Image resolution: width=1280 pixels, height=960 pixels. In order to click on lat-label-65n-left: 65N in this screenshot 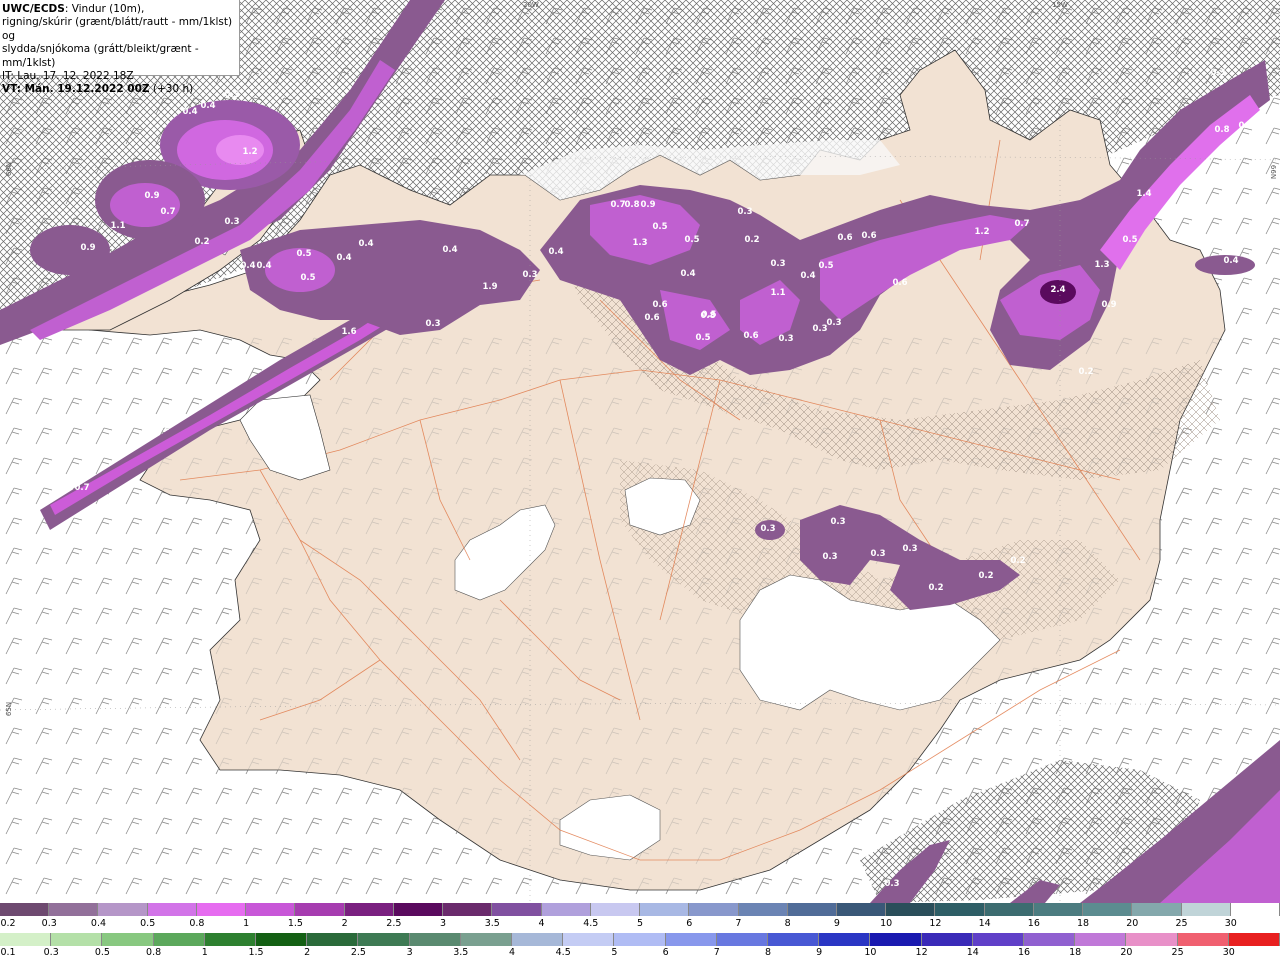, I will do `click(9, 709)`.